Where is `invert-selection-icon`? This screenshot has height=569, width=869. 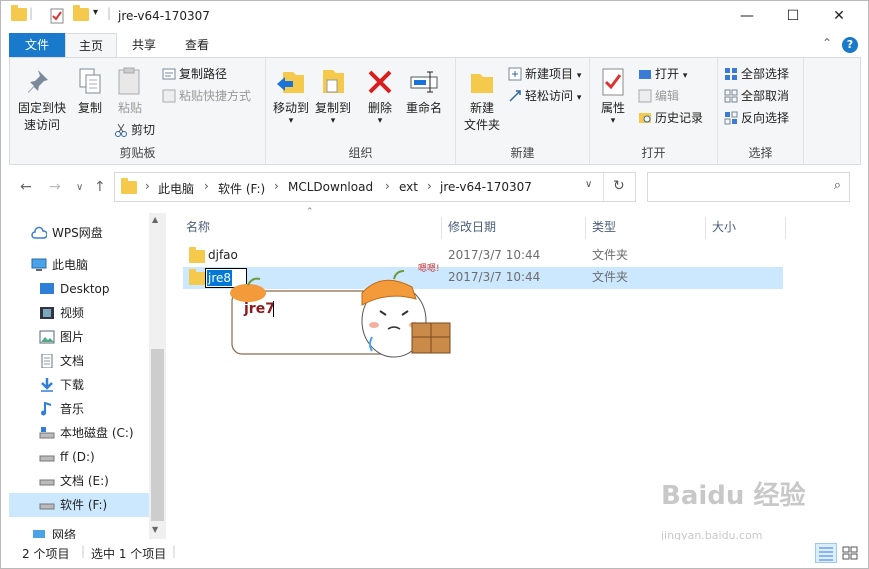 invert-selection-icon is located at coordinates (731, 118).